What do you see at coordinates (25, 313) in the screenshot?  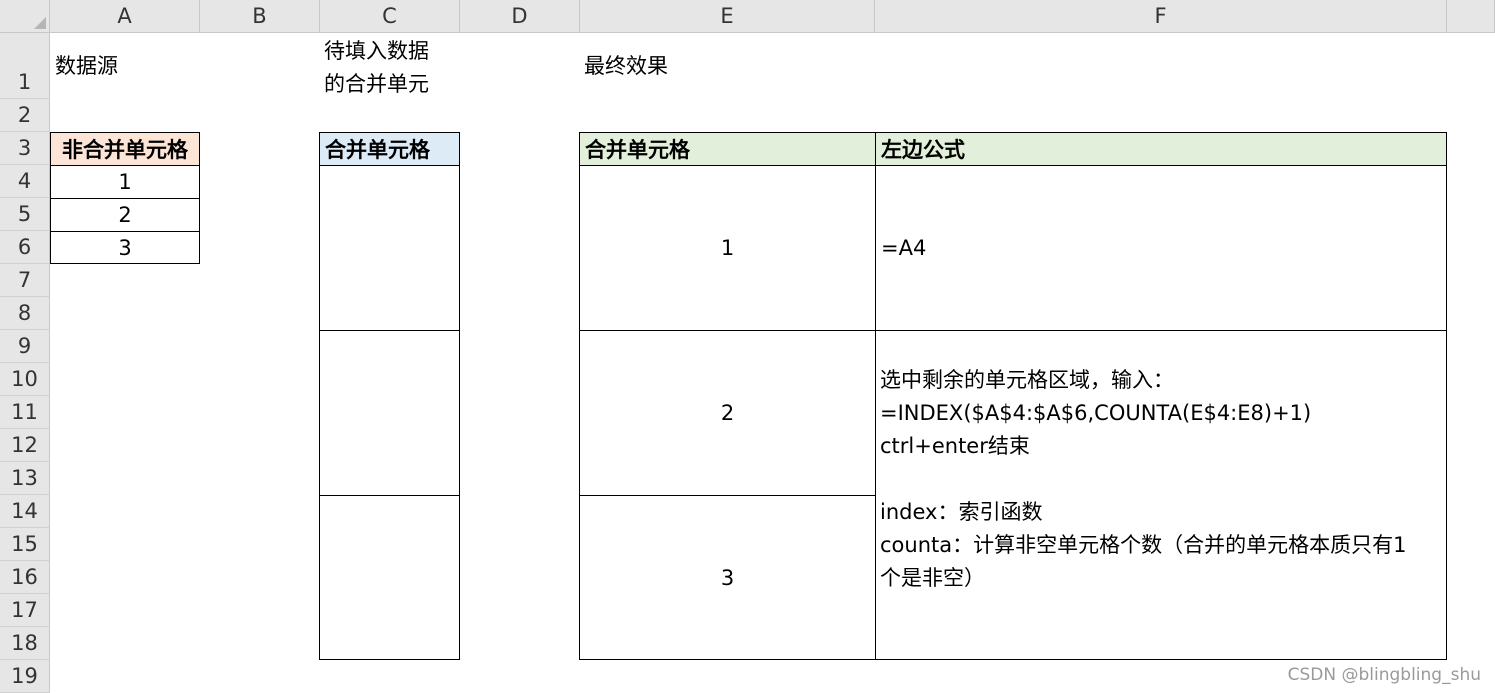 I see `row-header-8: 8` at bounding box center [25, 313].